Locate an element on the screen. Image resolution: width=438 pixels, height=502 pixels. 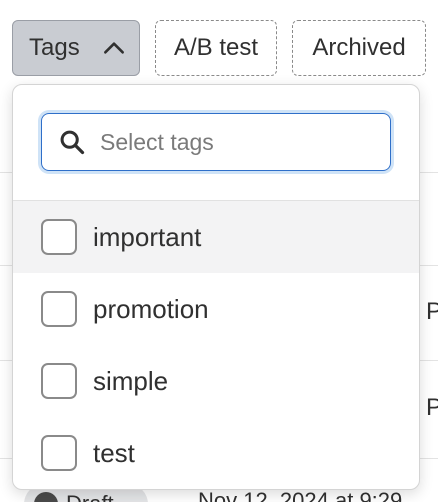
search-input is located at coordinates (240, 142).